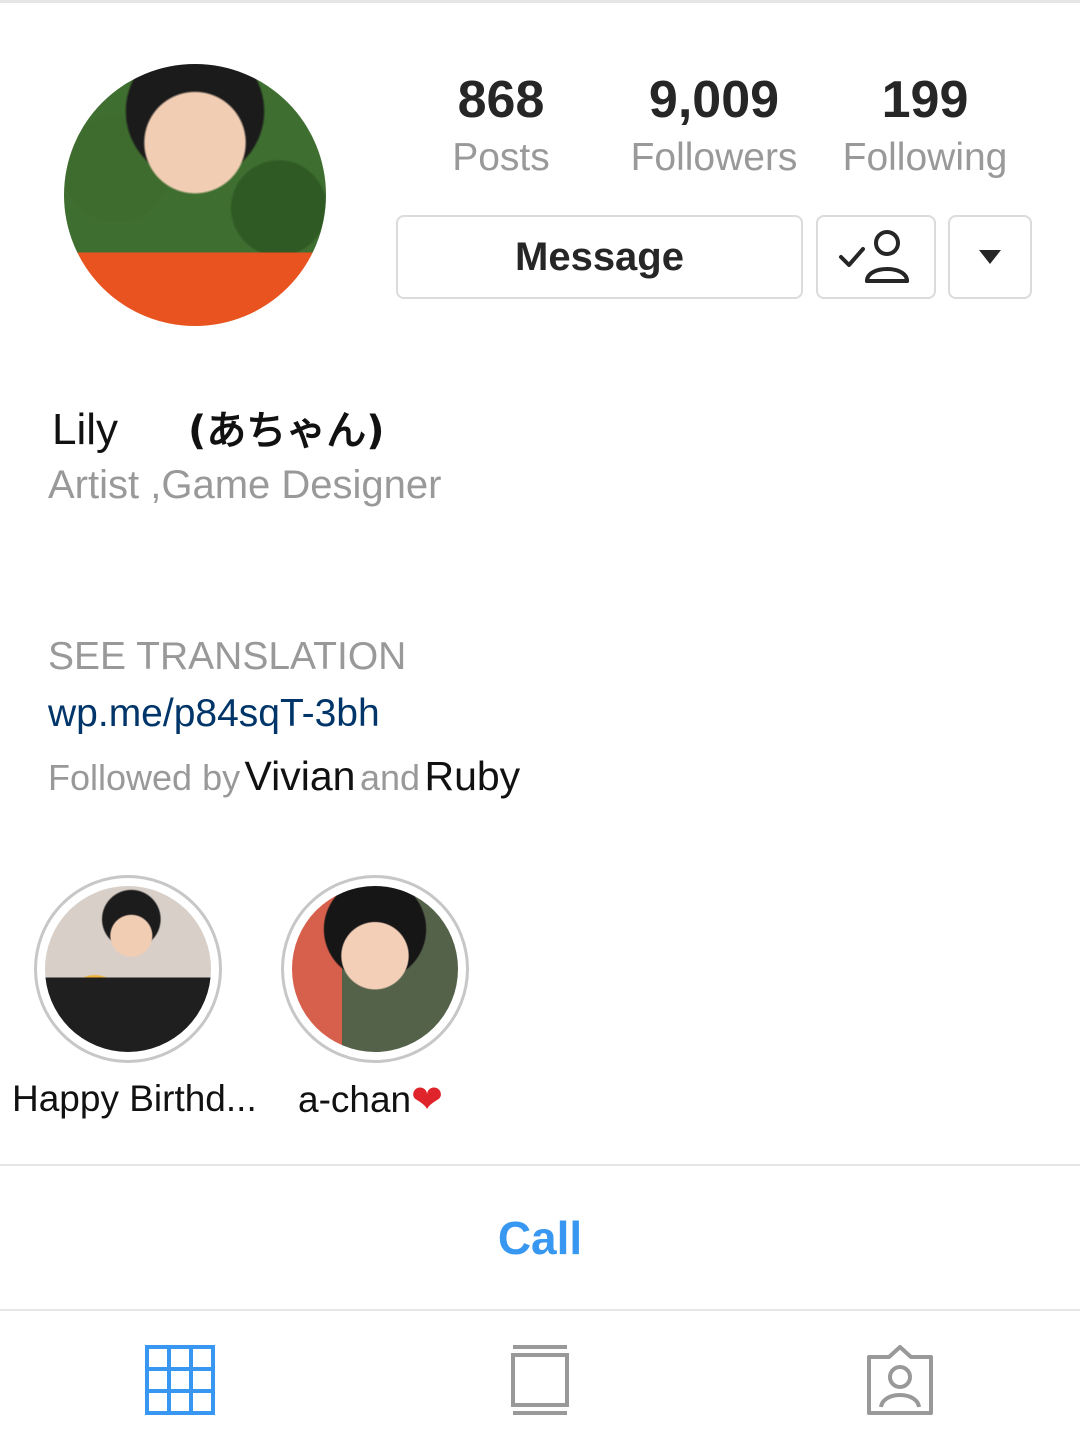 The height and width of the screenshot is (1448, 1080). Describe the element at coordinates (714, 157) in the screenshot. I see `followers-label: Followers` at that location.